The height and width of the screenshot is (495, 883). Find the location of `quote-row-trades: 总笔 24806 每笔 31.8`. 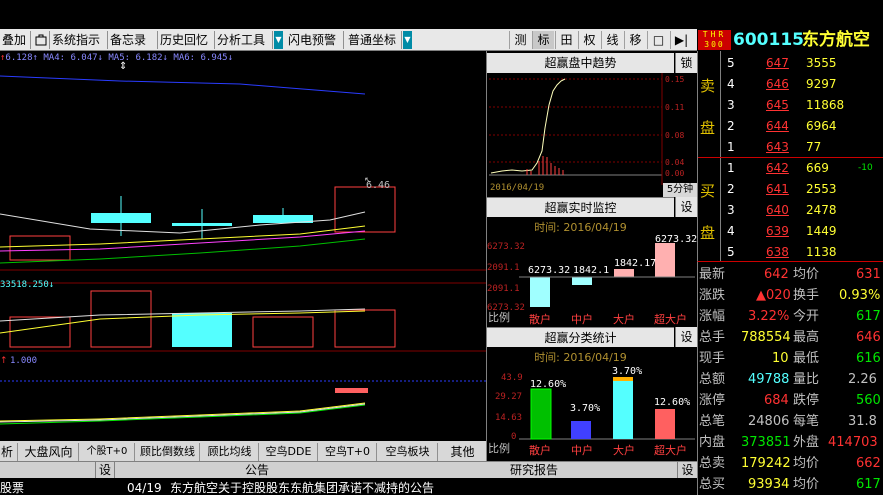

quote-row-trades: 总笔 24806 每笔 31.8 is located at coordinates (788, 421).